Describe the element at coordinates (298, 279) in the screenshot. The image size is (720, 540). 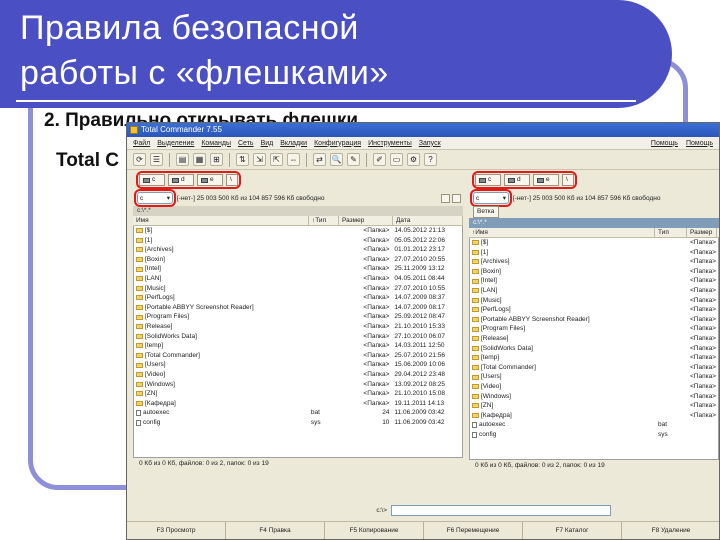
I see `file-row: [LAN] <Папка> 04.05.2011 08:44` at that location.